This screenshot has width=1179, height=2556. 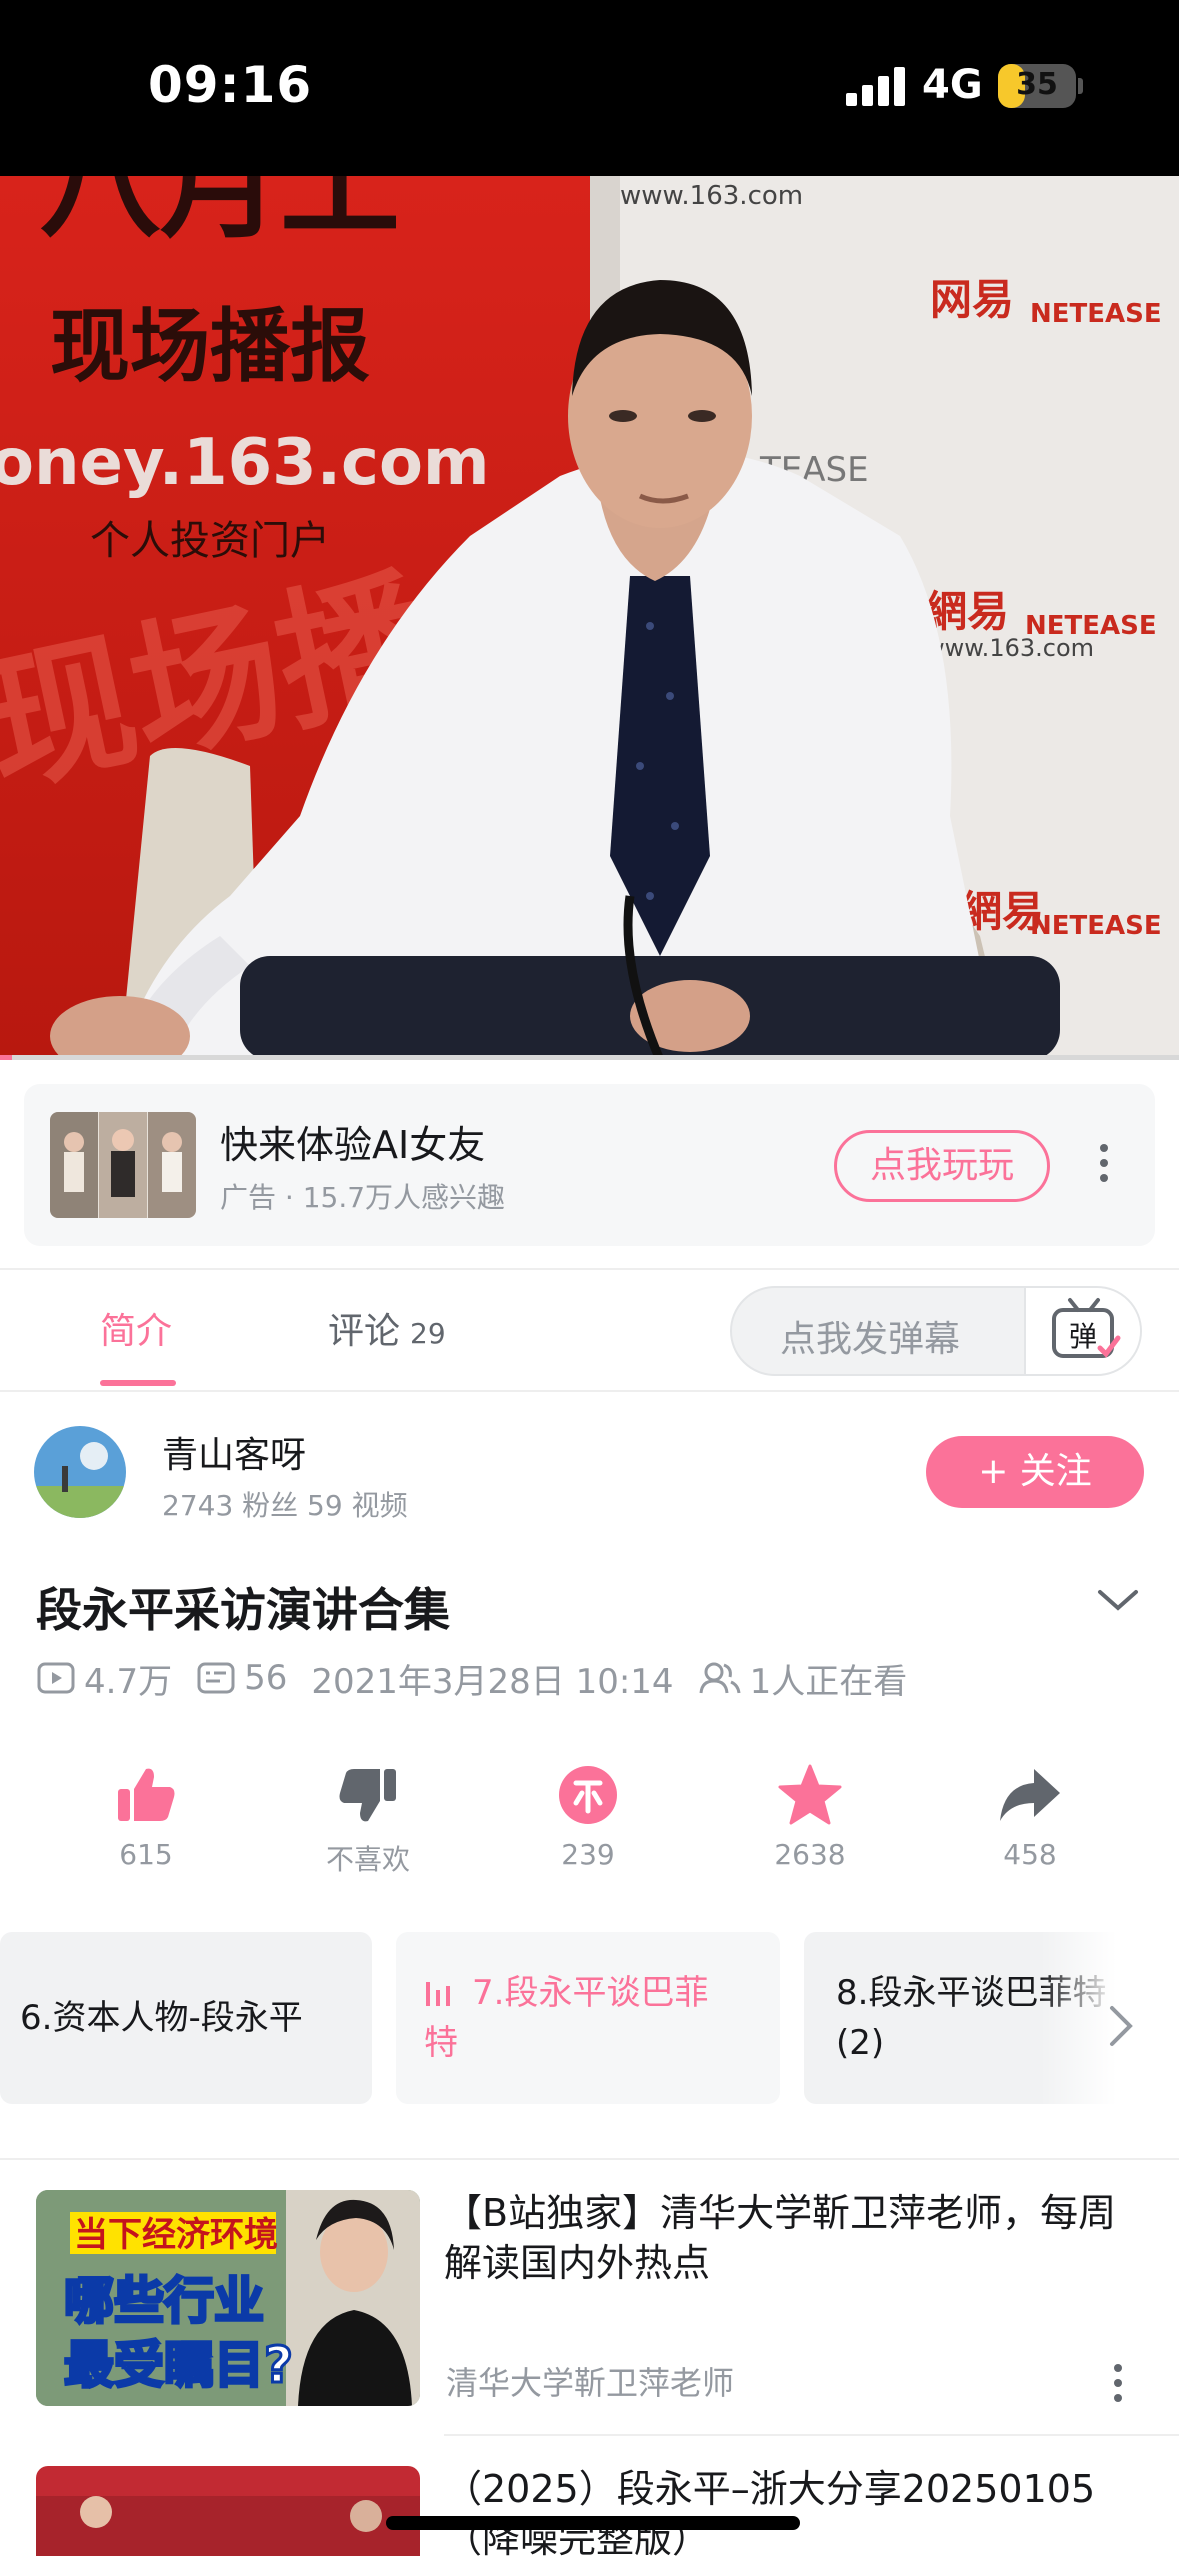 What do you see at coordinates (216, 1678) in the screenshot?
I see `danmaku-count-icon` at bounding box center [216, 1678].